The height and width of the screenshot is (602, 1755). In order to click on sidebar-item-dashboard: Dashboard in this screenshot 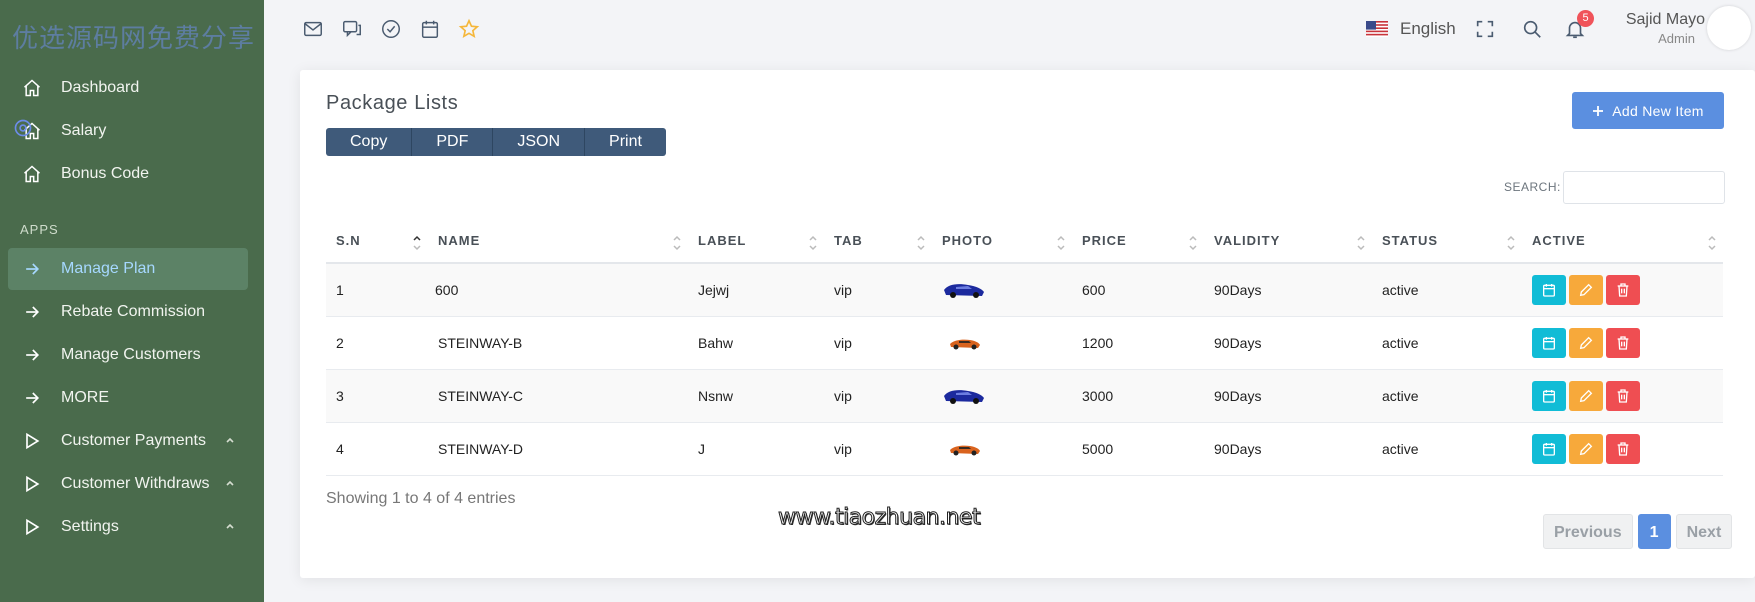, I will do `click(128, 88)`.